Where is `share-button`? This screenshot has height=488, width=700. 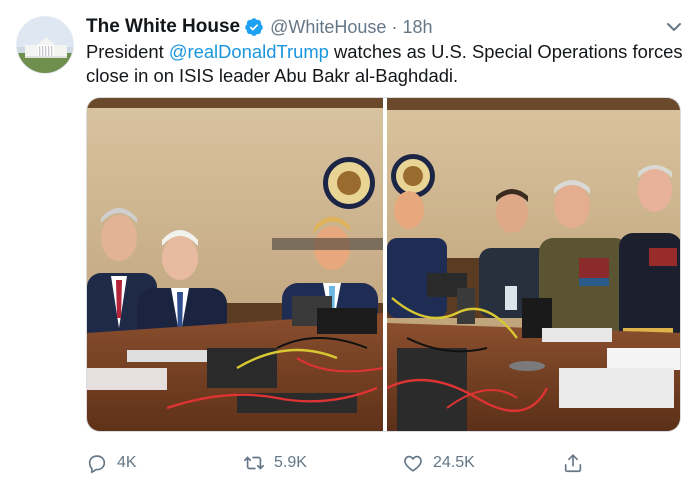 share-button is located at coordinates (577, 463).